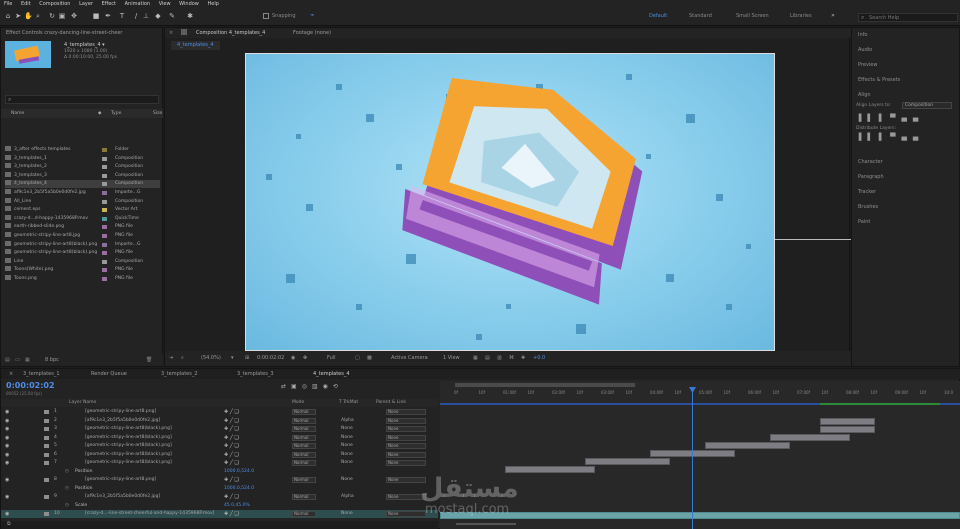  Describe the element at coordinates (82, 236) in the screenshot. I see `project-item: geometric-stripy-line-art8.jpg PNG file` at that location.